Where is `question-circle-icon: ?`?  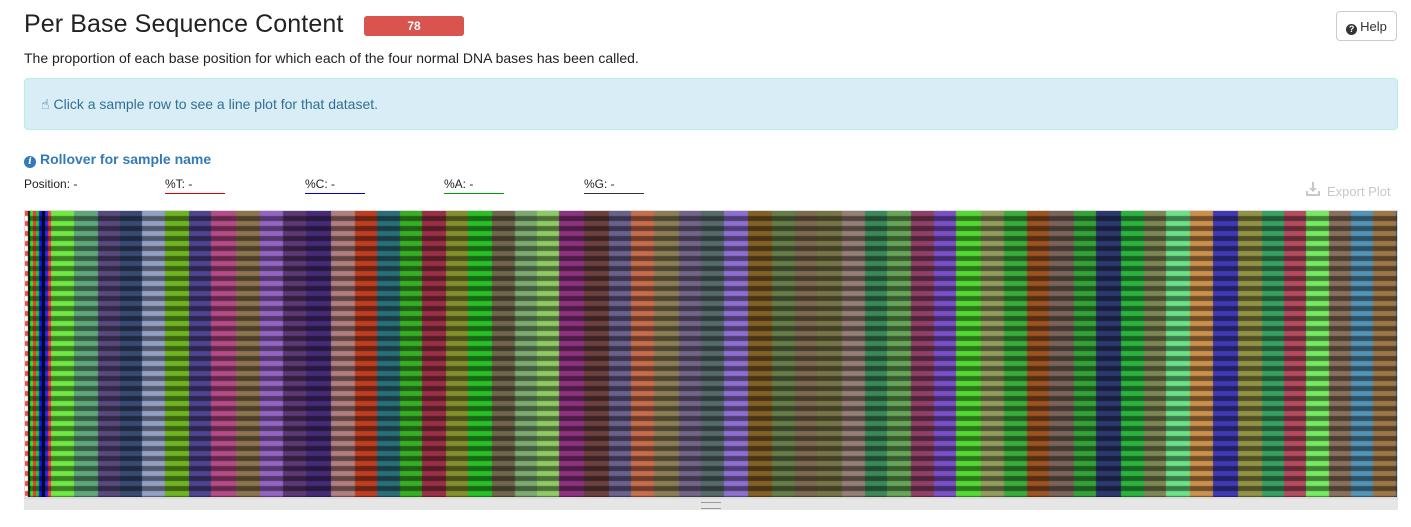
question-circle-icon: ? is located at coordinates (1352, 29).